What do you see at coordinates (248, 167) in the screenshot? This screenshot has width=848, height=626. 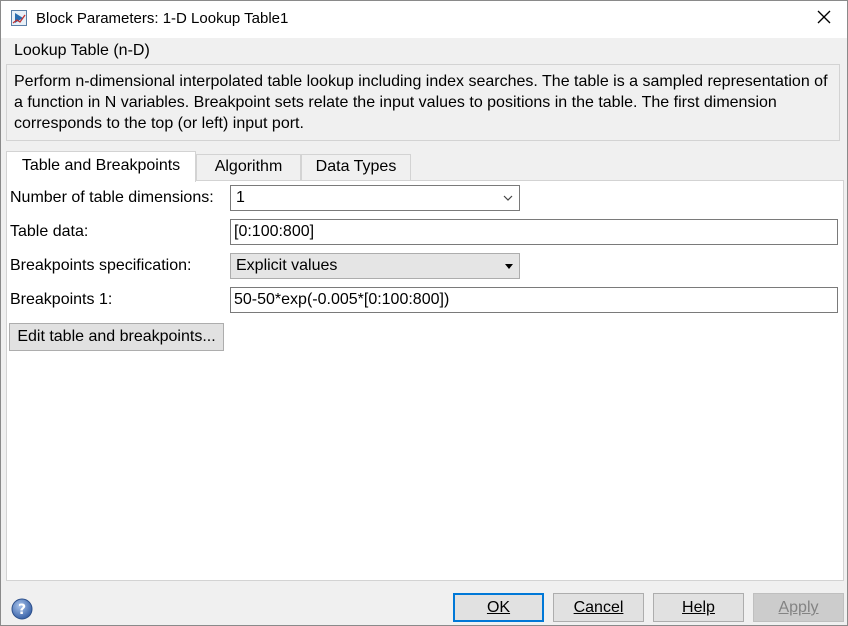 I see `tab-algorithm: Algorithm` at bounding box center [248, 167].